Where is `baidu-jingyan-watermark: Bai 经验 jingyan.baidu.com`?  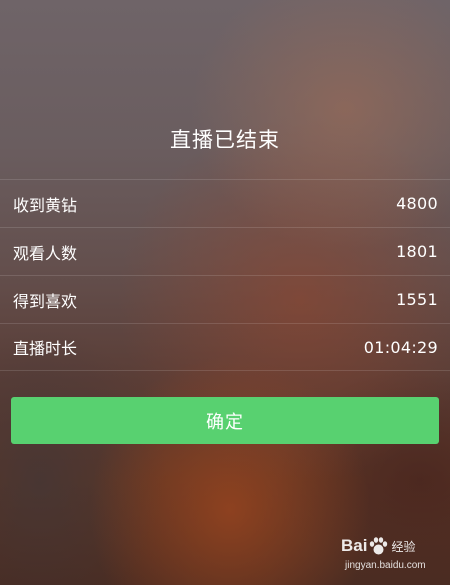
baidu-jingyan-watermark: Bai 经验 jingyan.baidu.com is located at coordinates (388, 555).